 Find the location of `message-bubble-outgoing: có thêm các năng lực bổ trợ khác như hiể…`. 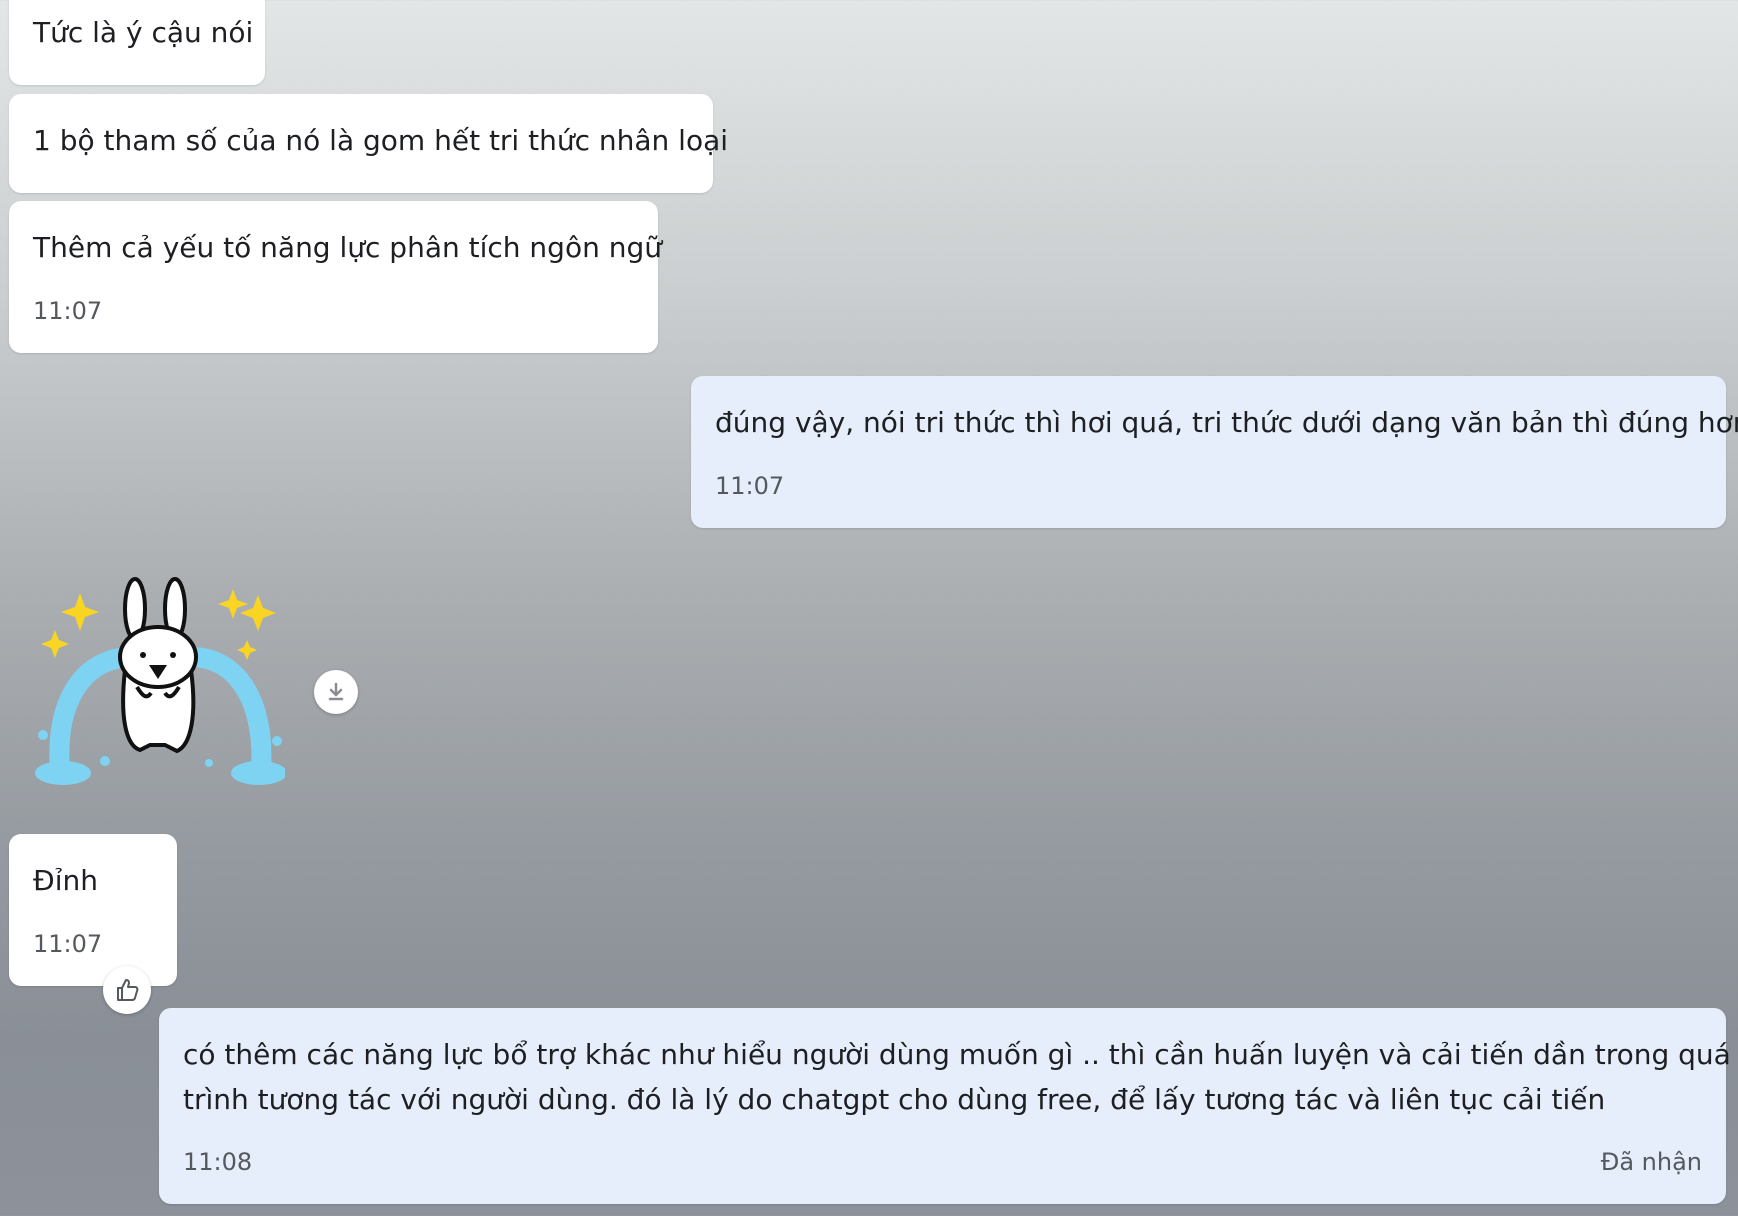

message-bubble-outgoing: có thêm các năng lực bổ trợ khác như hiể… is located at coordinates (945, 1106).